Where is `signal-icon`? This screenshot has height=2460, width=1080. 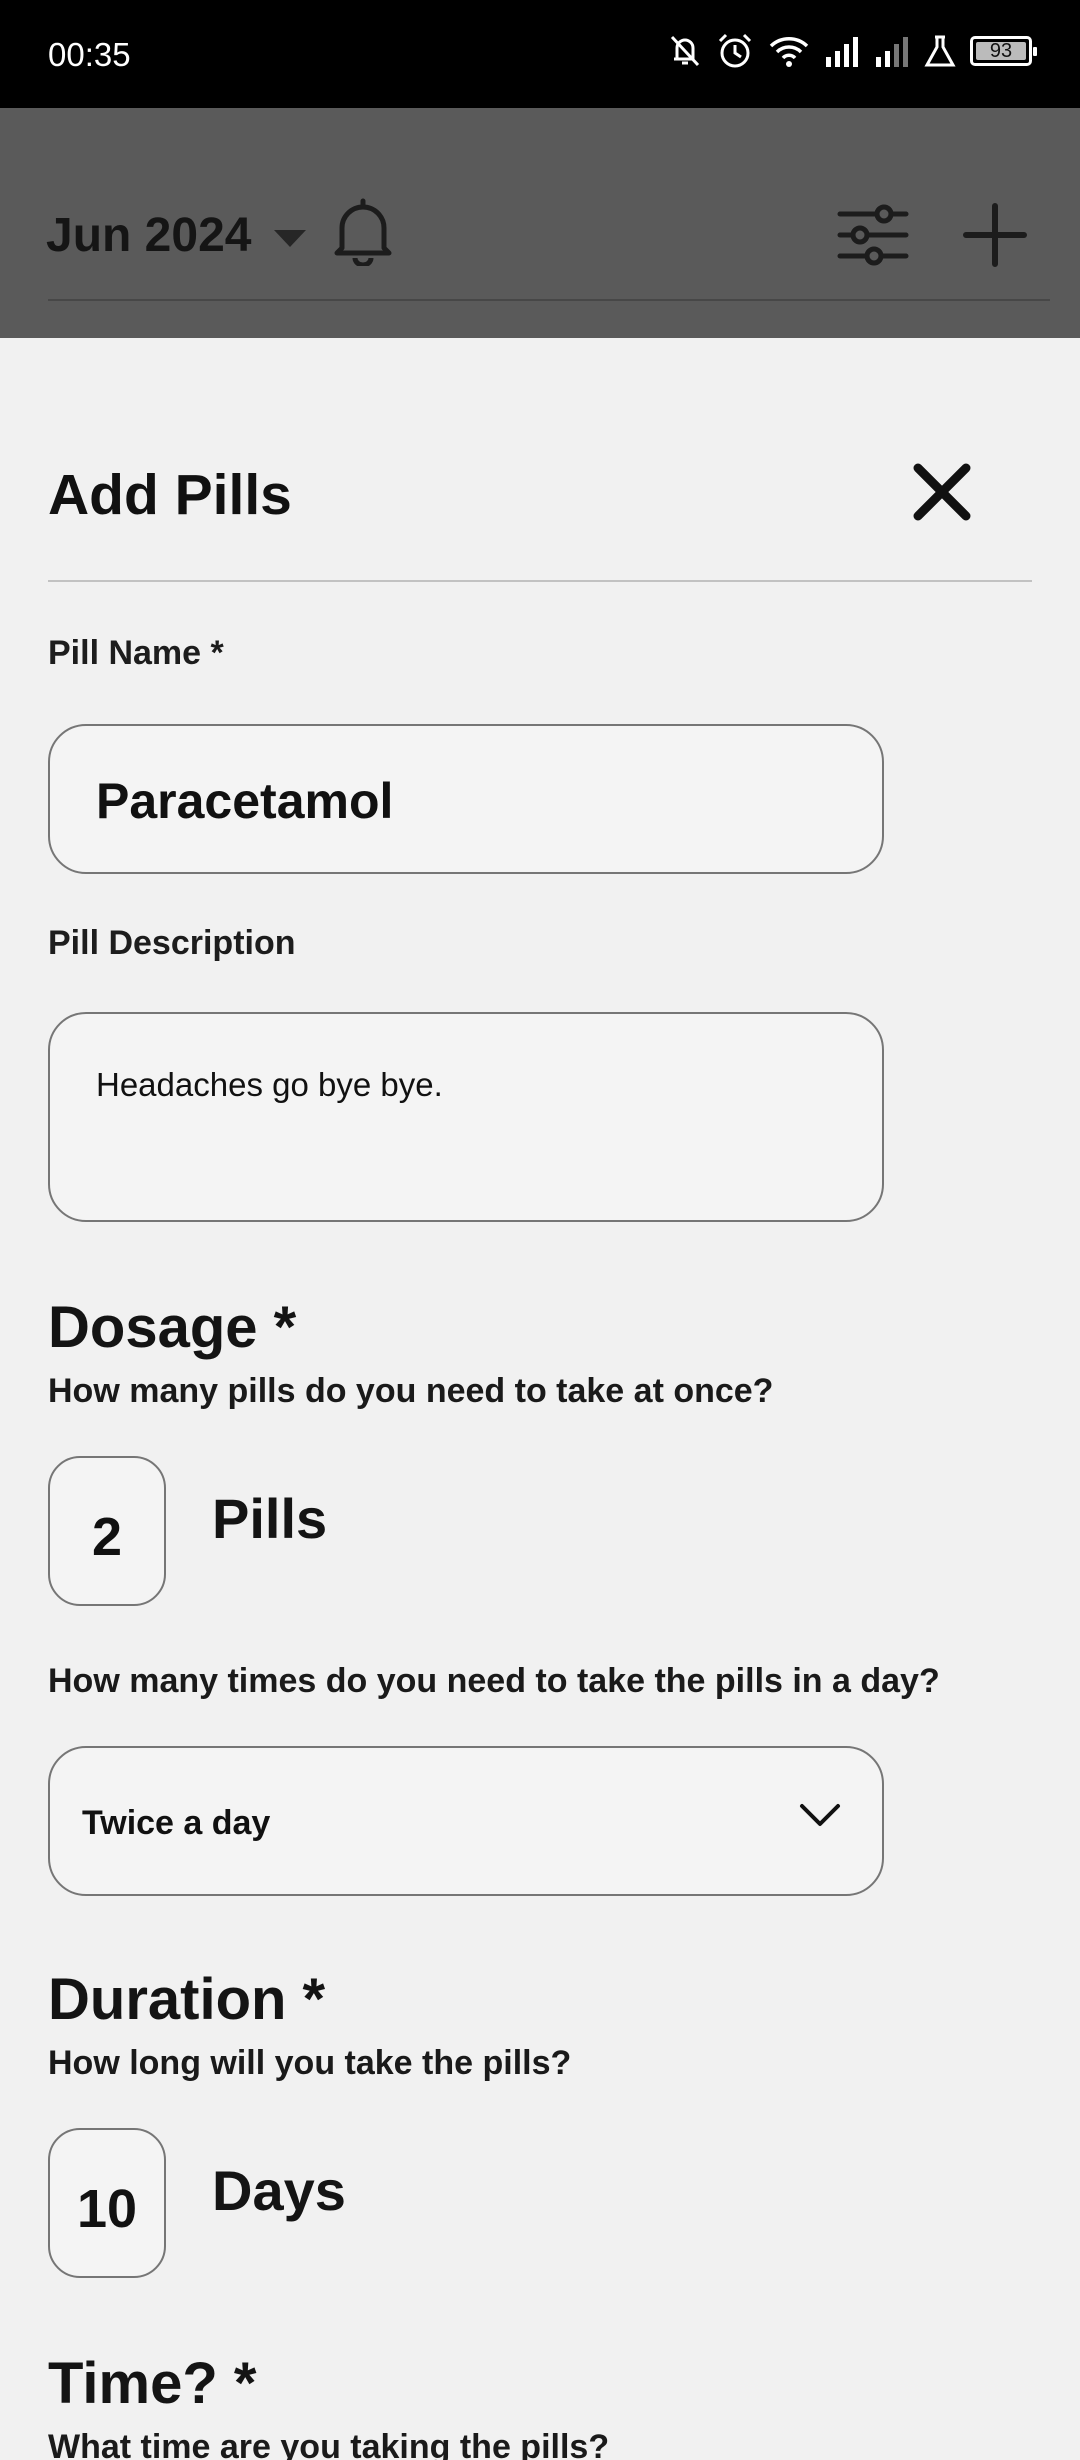
signal-icon is located at coordinates (842, 52).